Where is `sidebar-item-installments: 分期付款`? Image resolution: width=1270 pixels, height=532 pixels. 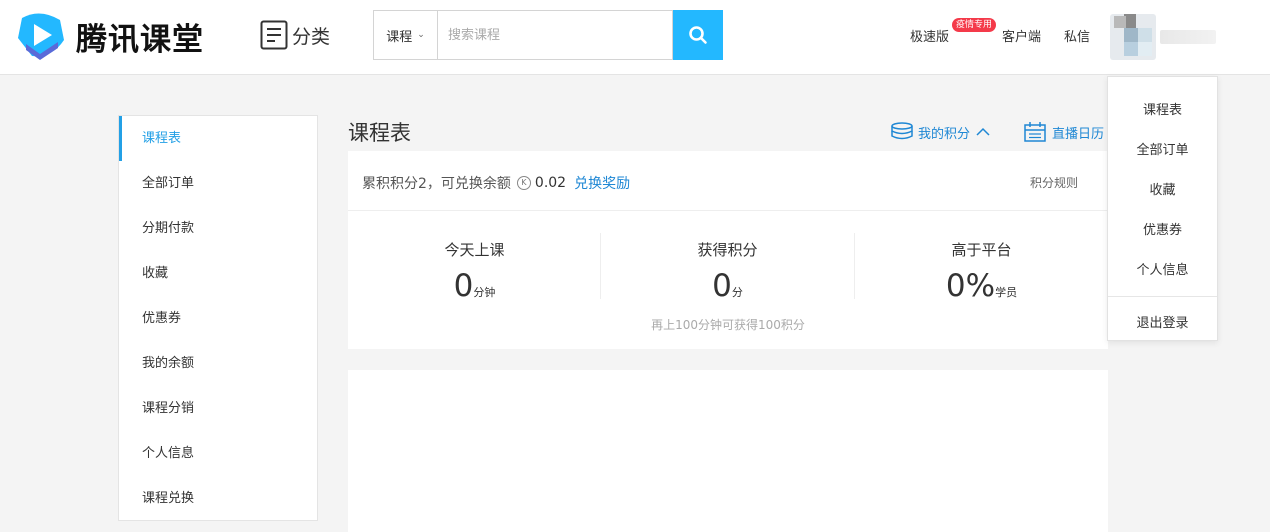
sidebar-item-installments: 分期付款 is located at coordinates (218, 228).